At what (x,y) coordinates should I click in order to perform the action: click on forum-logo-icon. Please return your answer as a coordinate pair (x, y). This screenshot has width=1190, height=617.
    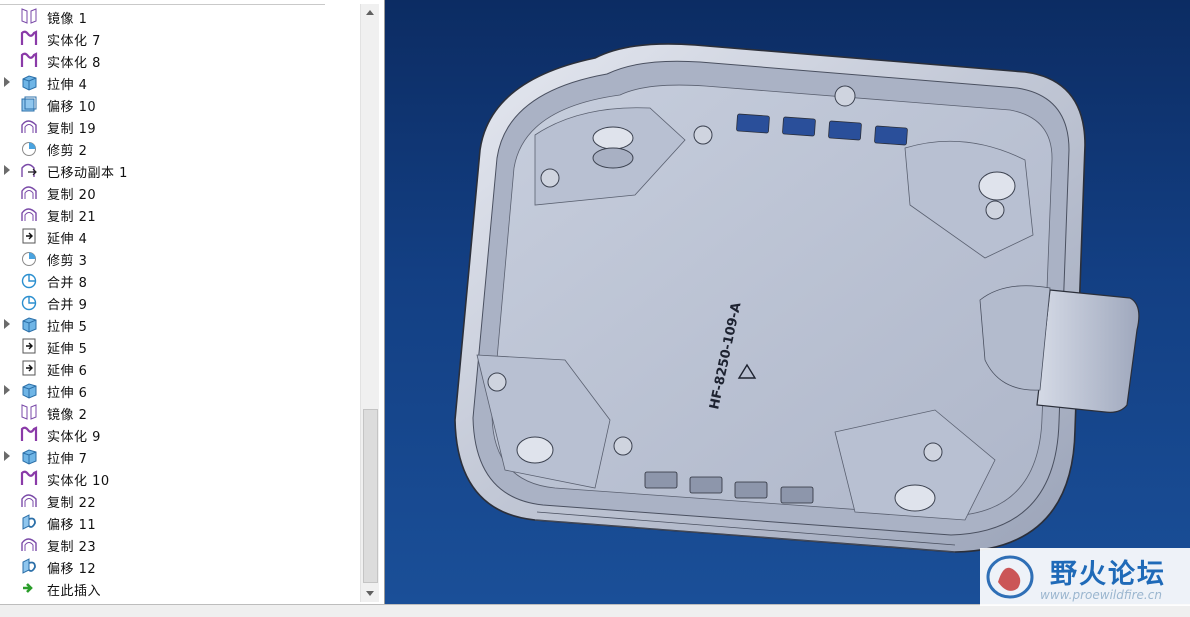
    Looking at the image, I should click on (1010, 577).